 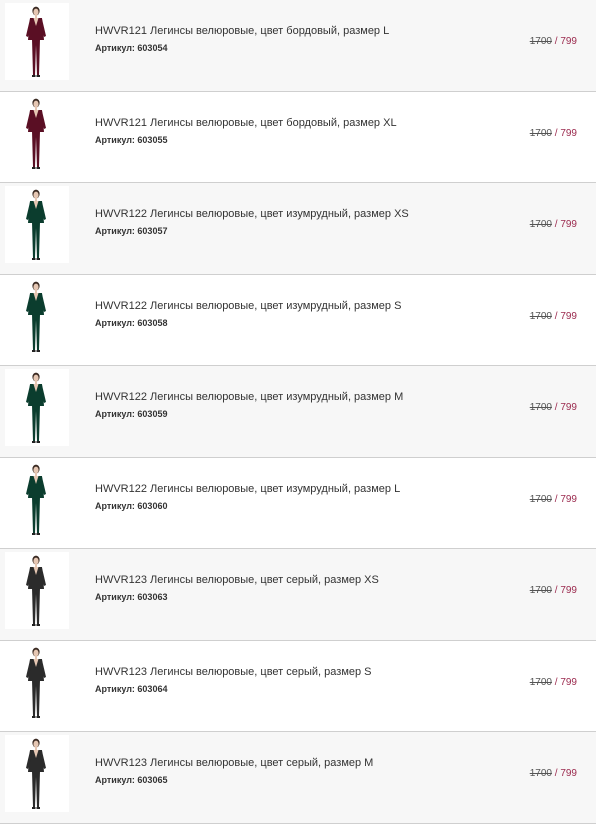 I want to click on product-sku: Артикул: 603059, so click(x=131, y=414).